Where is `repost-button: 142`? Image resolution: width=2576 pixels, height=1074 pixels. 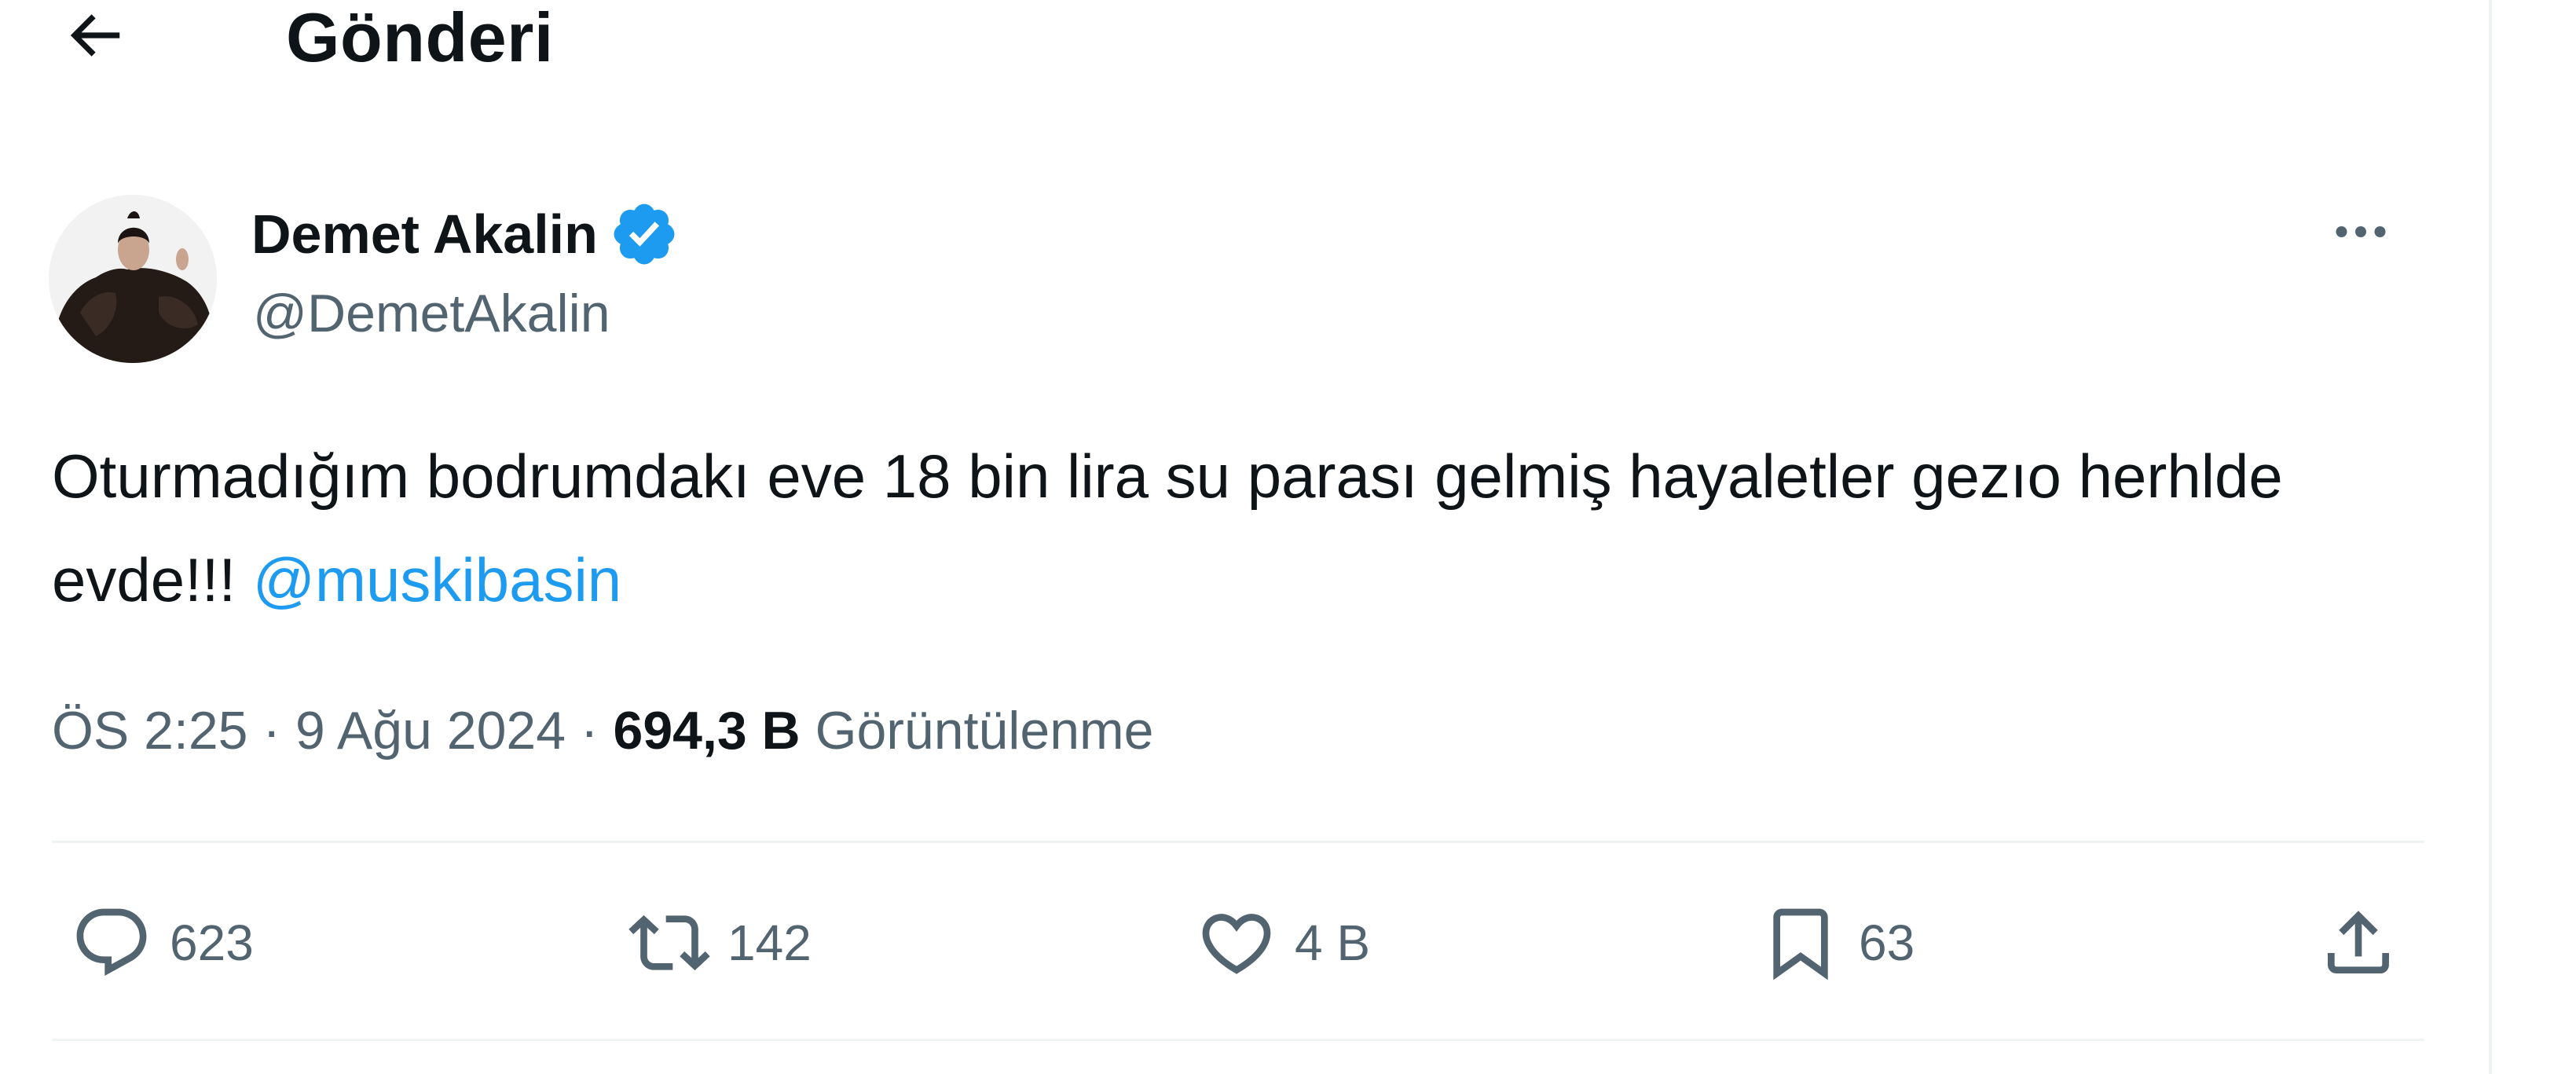
repost-button: 142 is located at coordinates (720, 943).